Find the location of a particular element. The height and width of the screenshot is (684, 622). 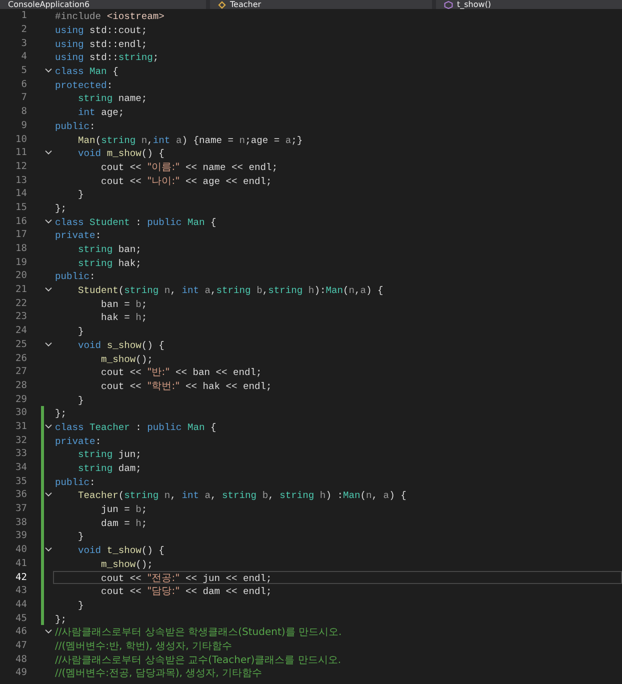

code-line: int age; is located at coordinates (101, 112).